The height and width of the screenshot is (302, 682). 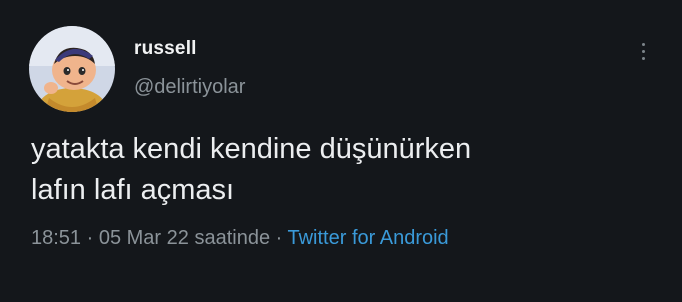 I want to click on tweet-time: 18:51, so click(x=56, y=238).